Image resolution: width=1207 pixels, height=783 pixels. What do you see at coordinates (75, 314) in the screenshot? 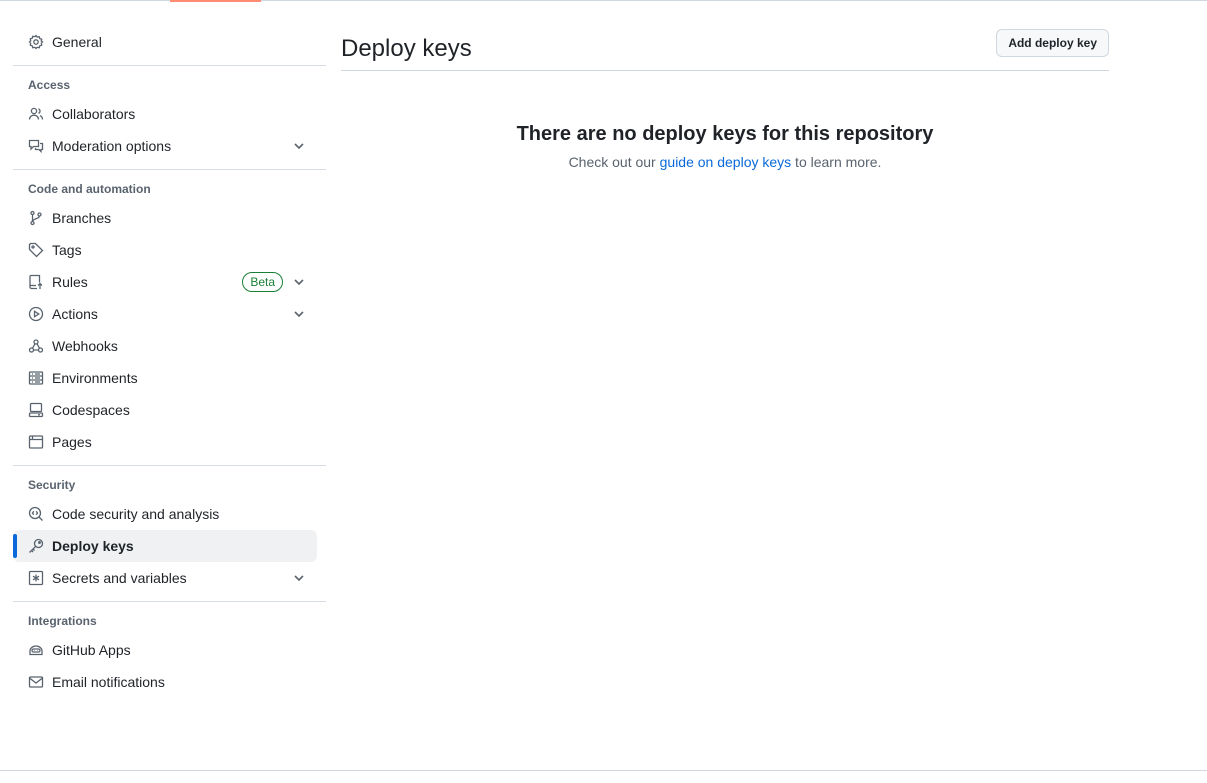
I see `sidebar-item-label: Actions` at bounding box center [75, 314].